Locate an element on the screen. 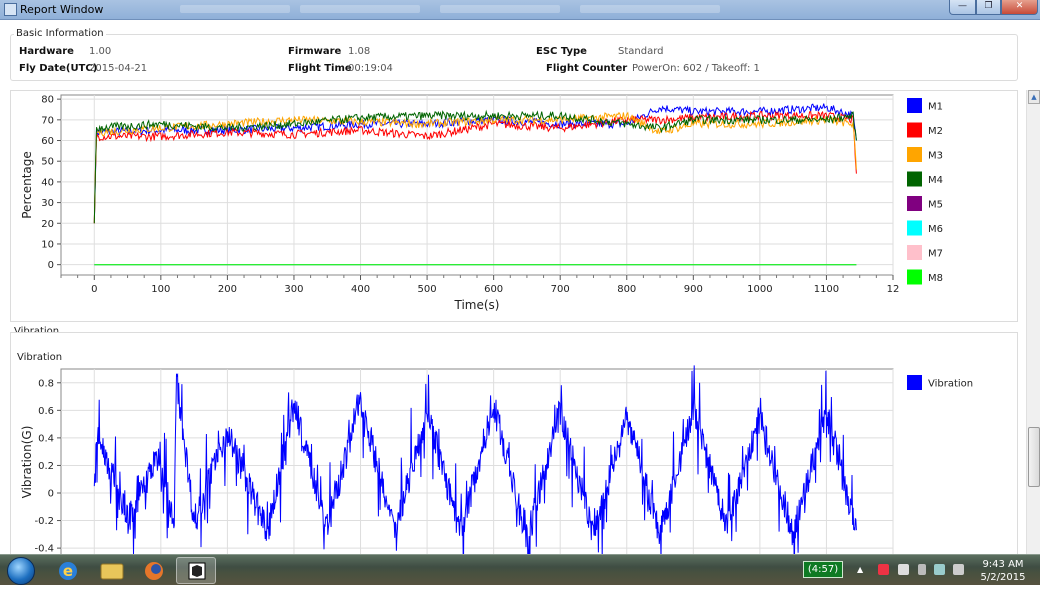  legend-label-vibration: Vibration is located at coordinates (950, 384).